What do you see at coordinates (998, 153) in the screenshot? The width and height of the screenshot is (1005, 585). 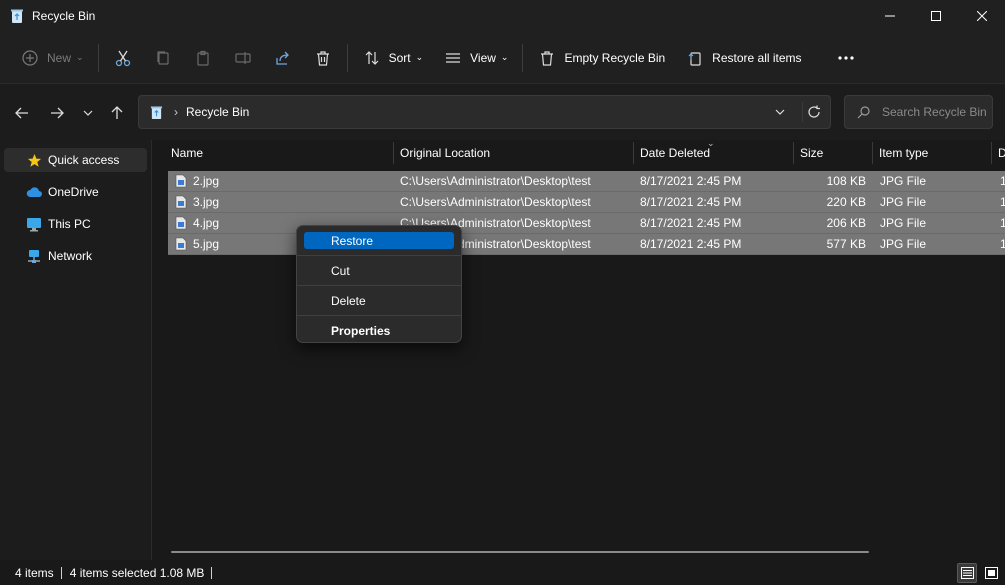 I see `column-extra: D` at bounding box center [998, 153].